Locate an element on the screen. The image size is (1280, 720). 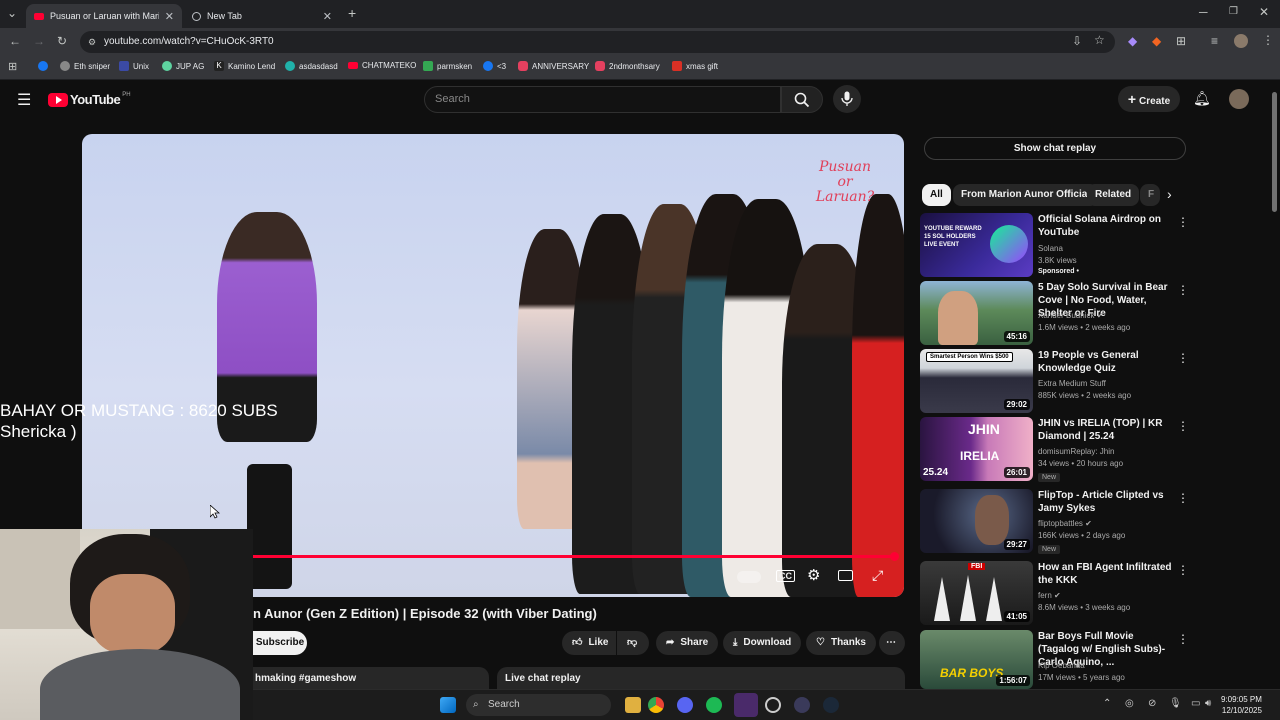
scrollbar-thumb is located at coordinates (1274, 152).